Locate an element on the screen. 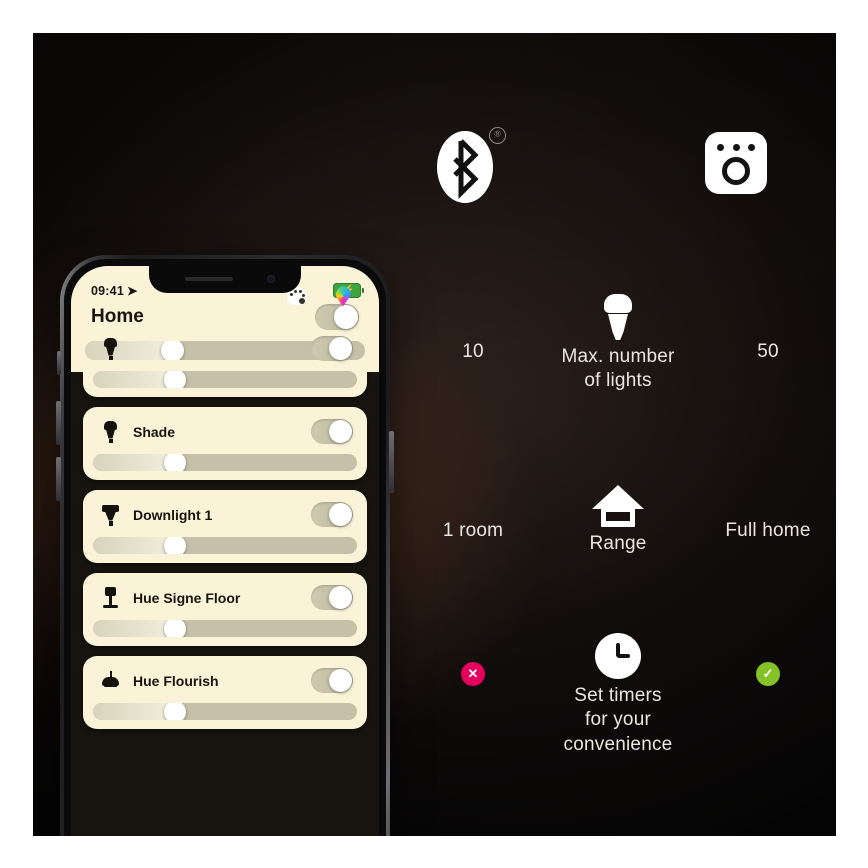 The height and width of the screenshot is (868, 868). light-row: Hue Signe Floor is located at coordinates (225, 592).